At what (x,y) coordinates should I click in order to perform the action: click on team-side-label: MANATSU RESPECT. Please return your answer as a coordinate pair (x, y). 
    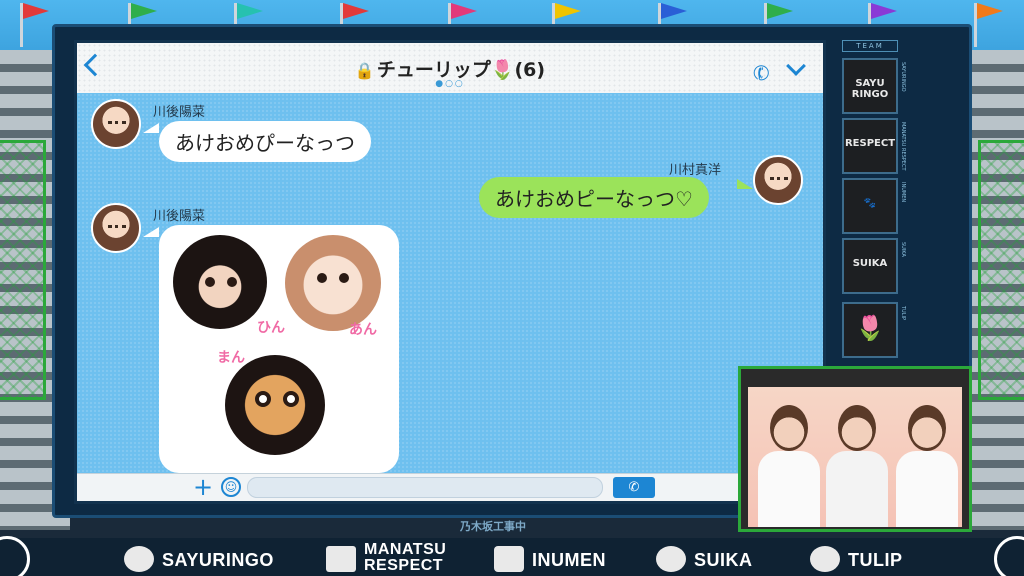
    Looking at the image, I should click on (903, 146).